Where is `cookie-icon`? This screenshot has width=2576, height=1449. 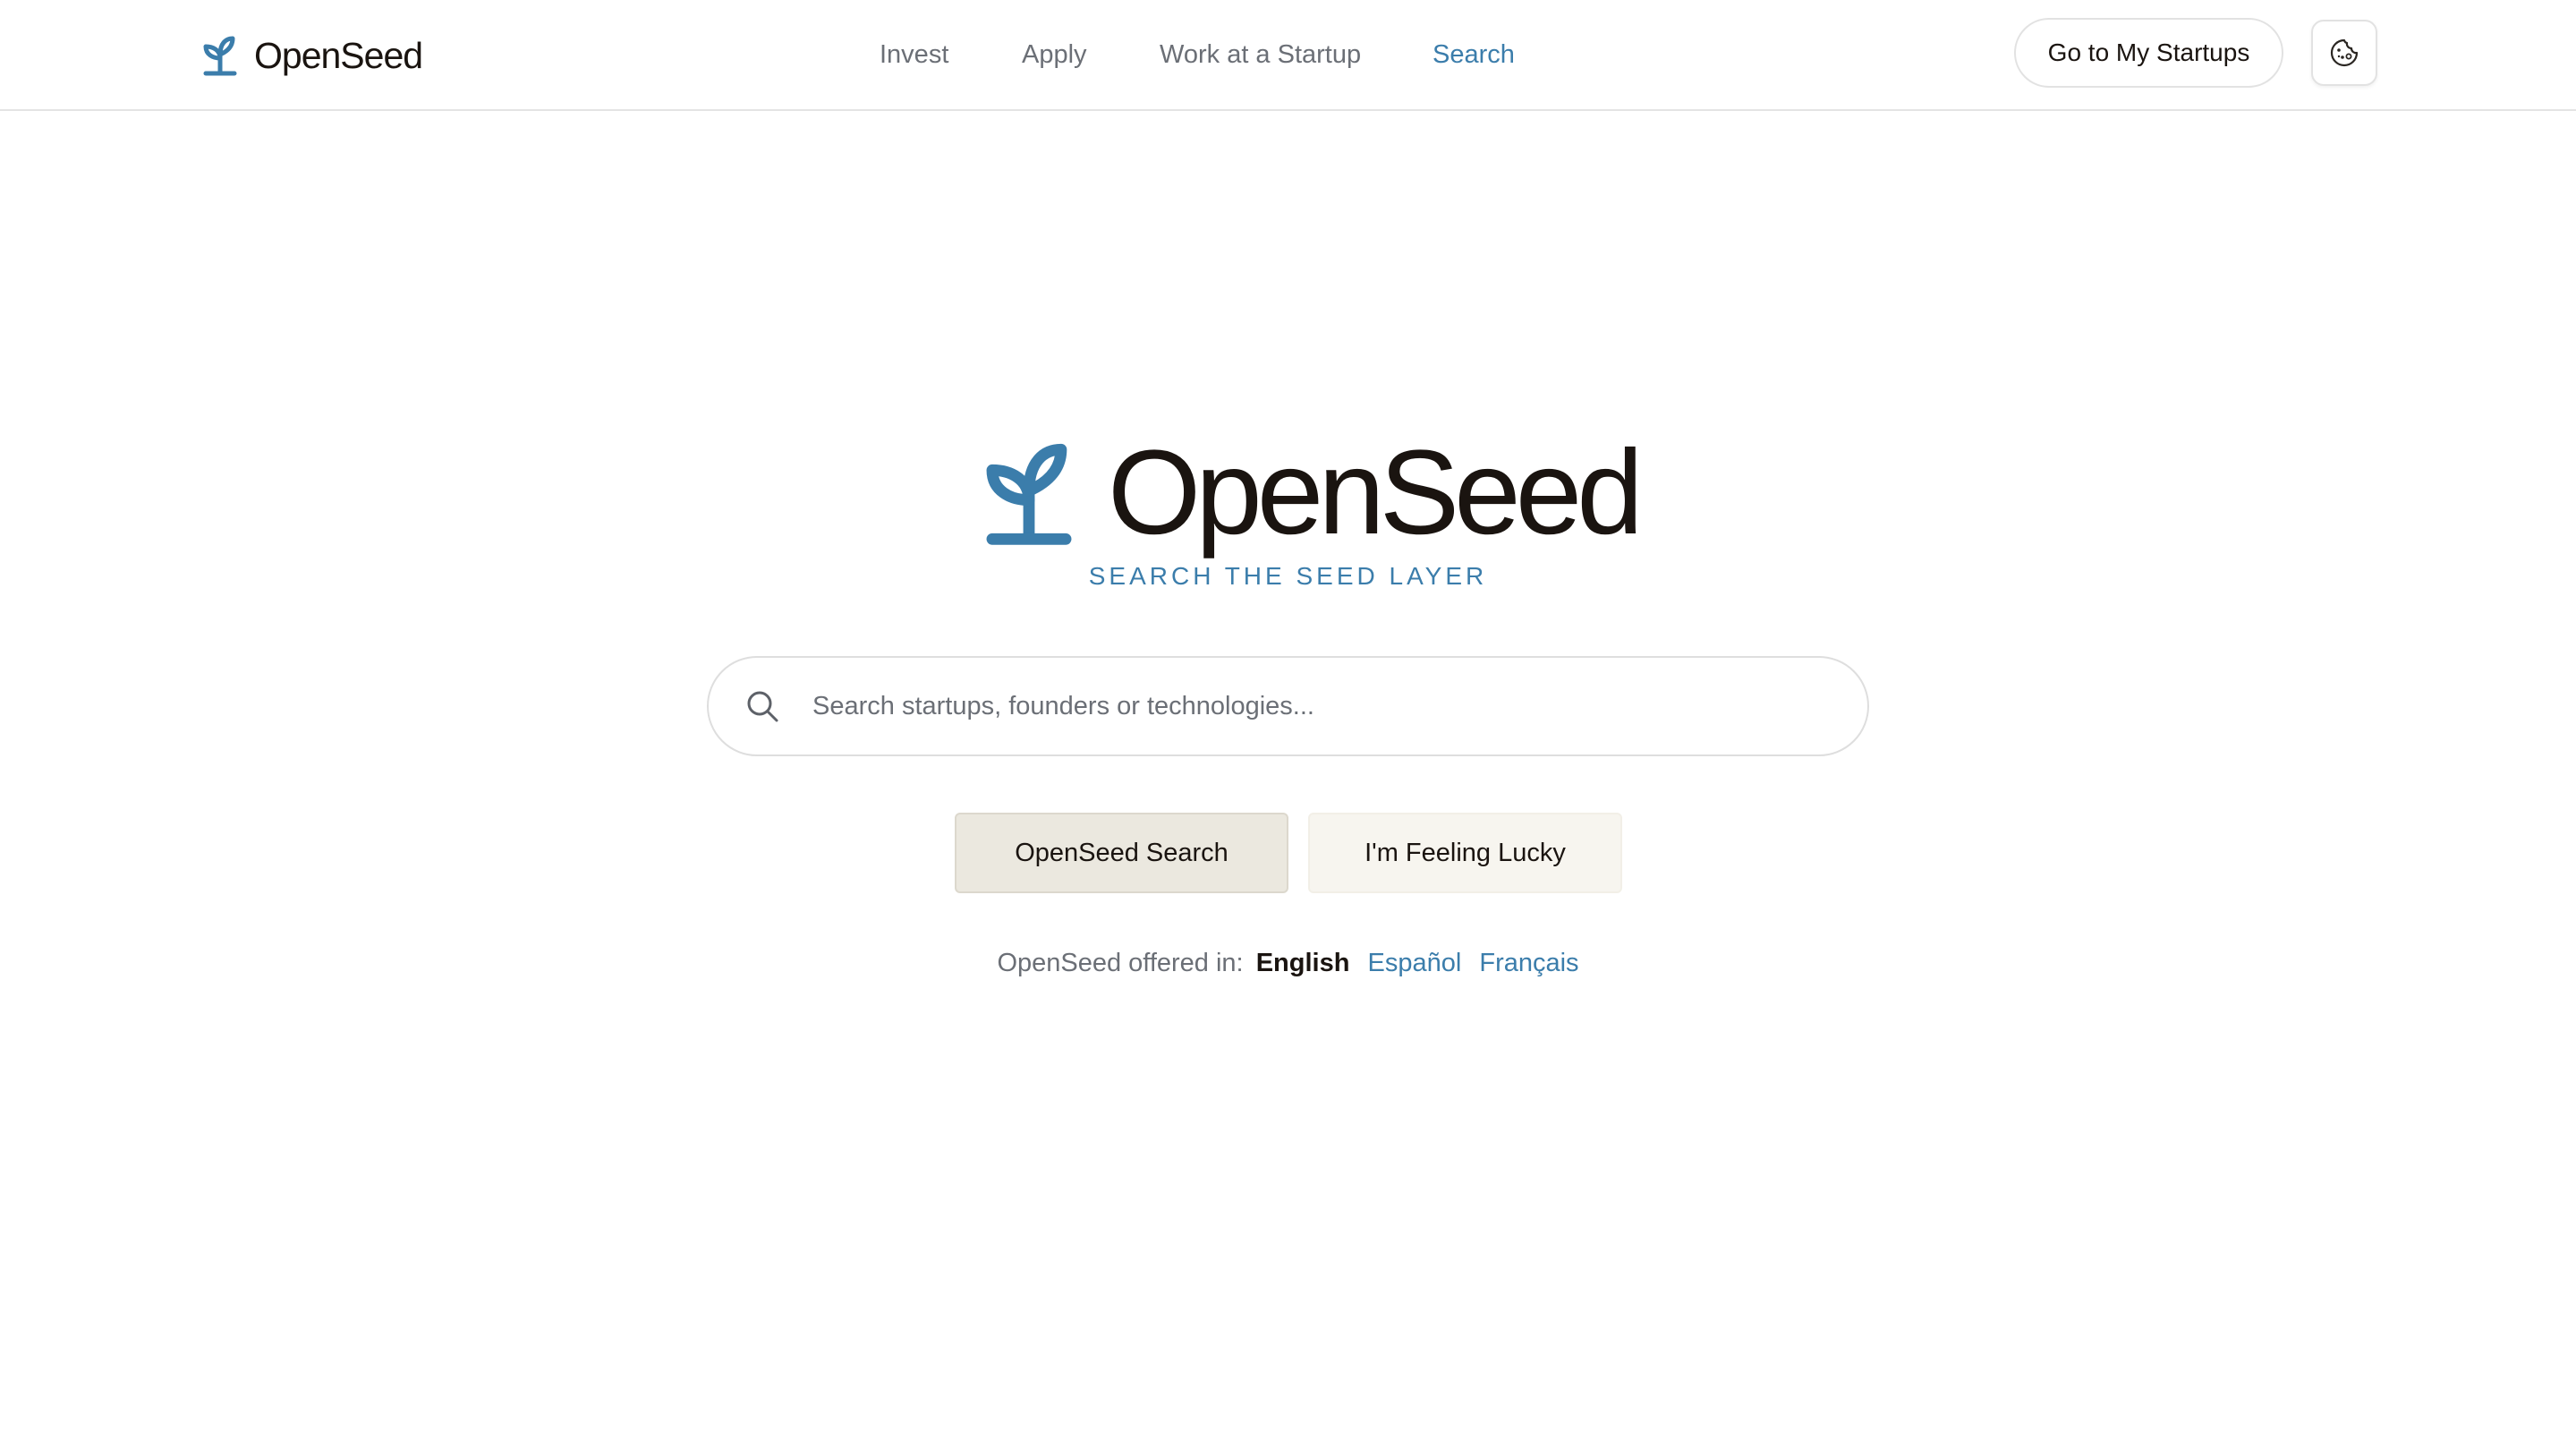 cookie-icon is located at coordinates (2344, 52).